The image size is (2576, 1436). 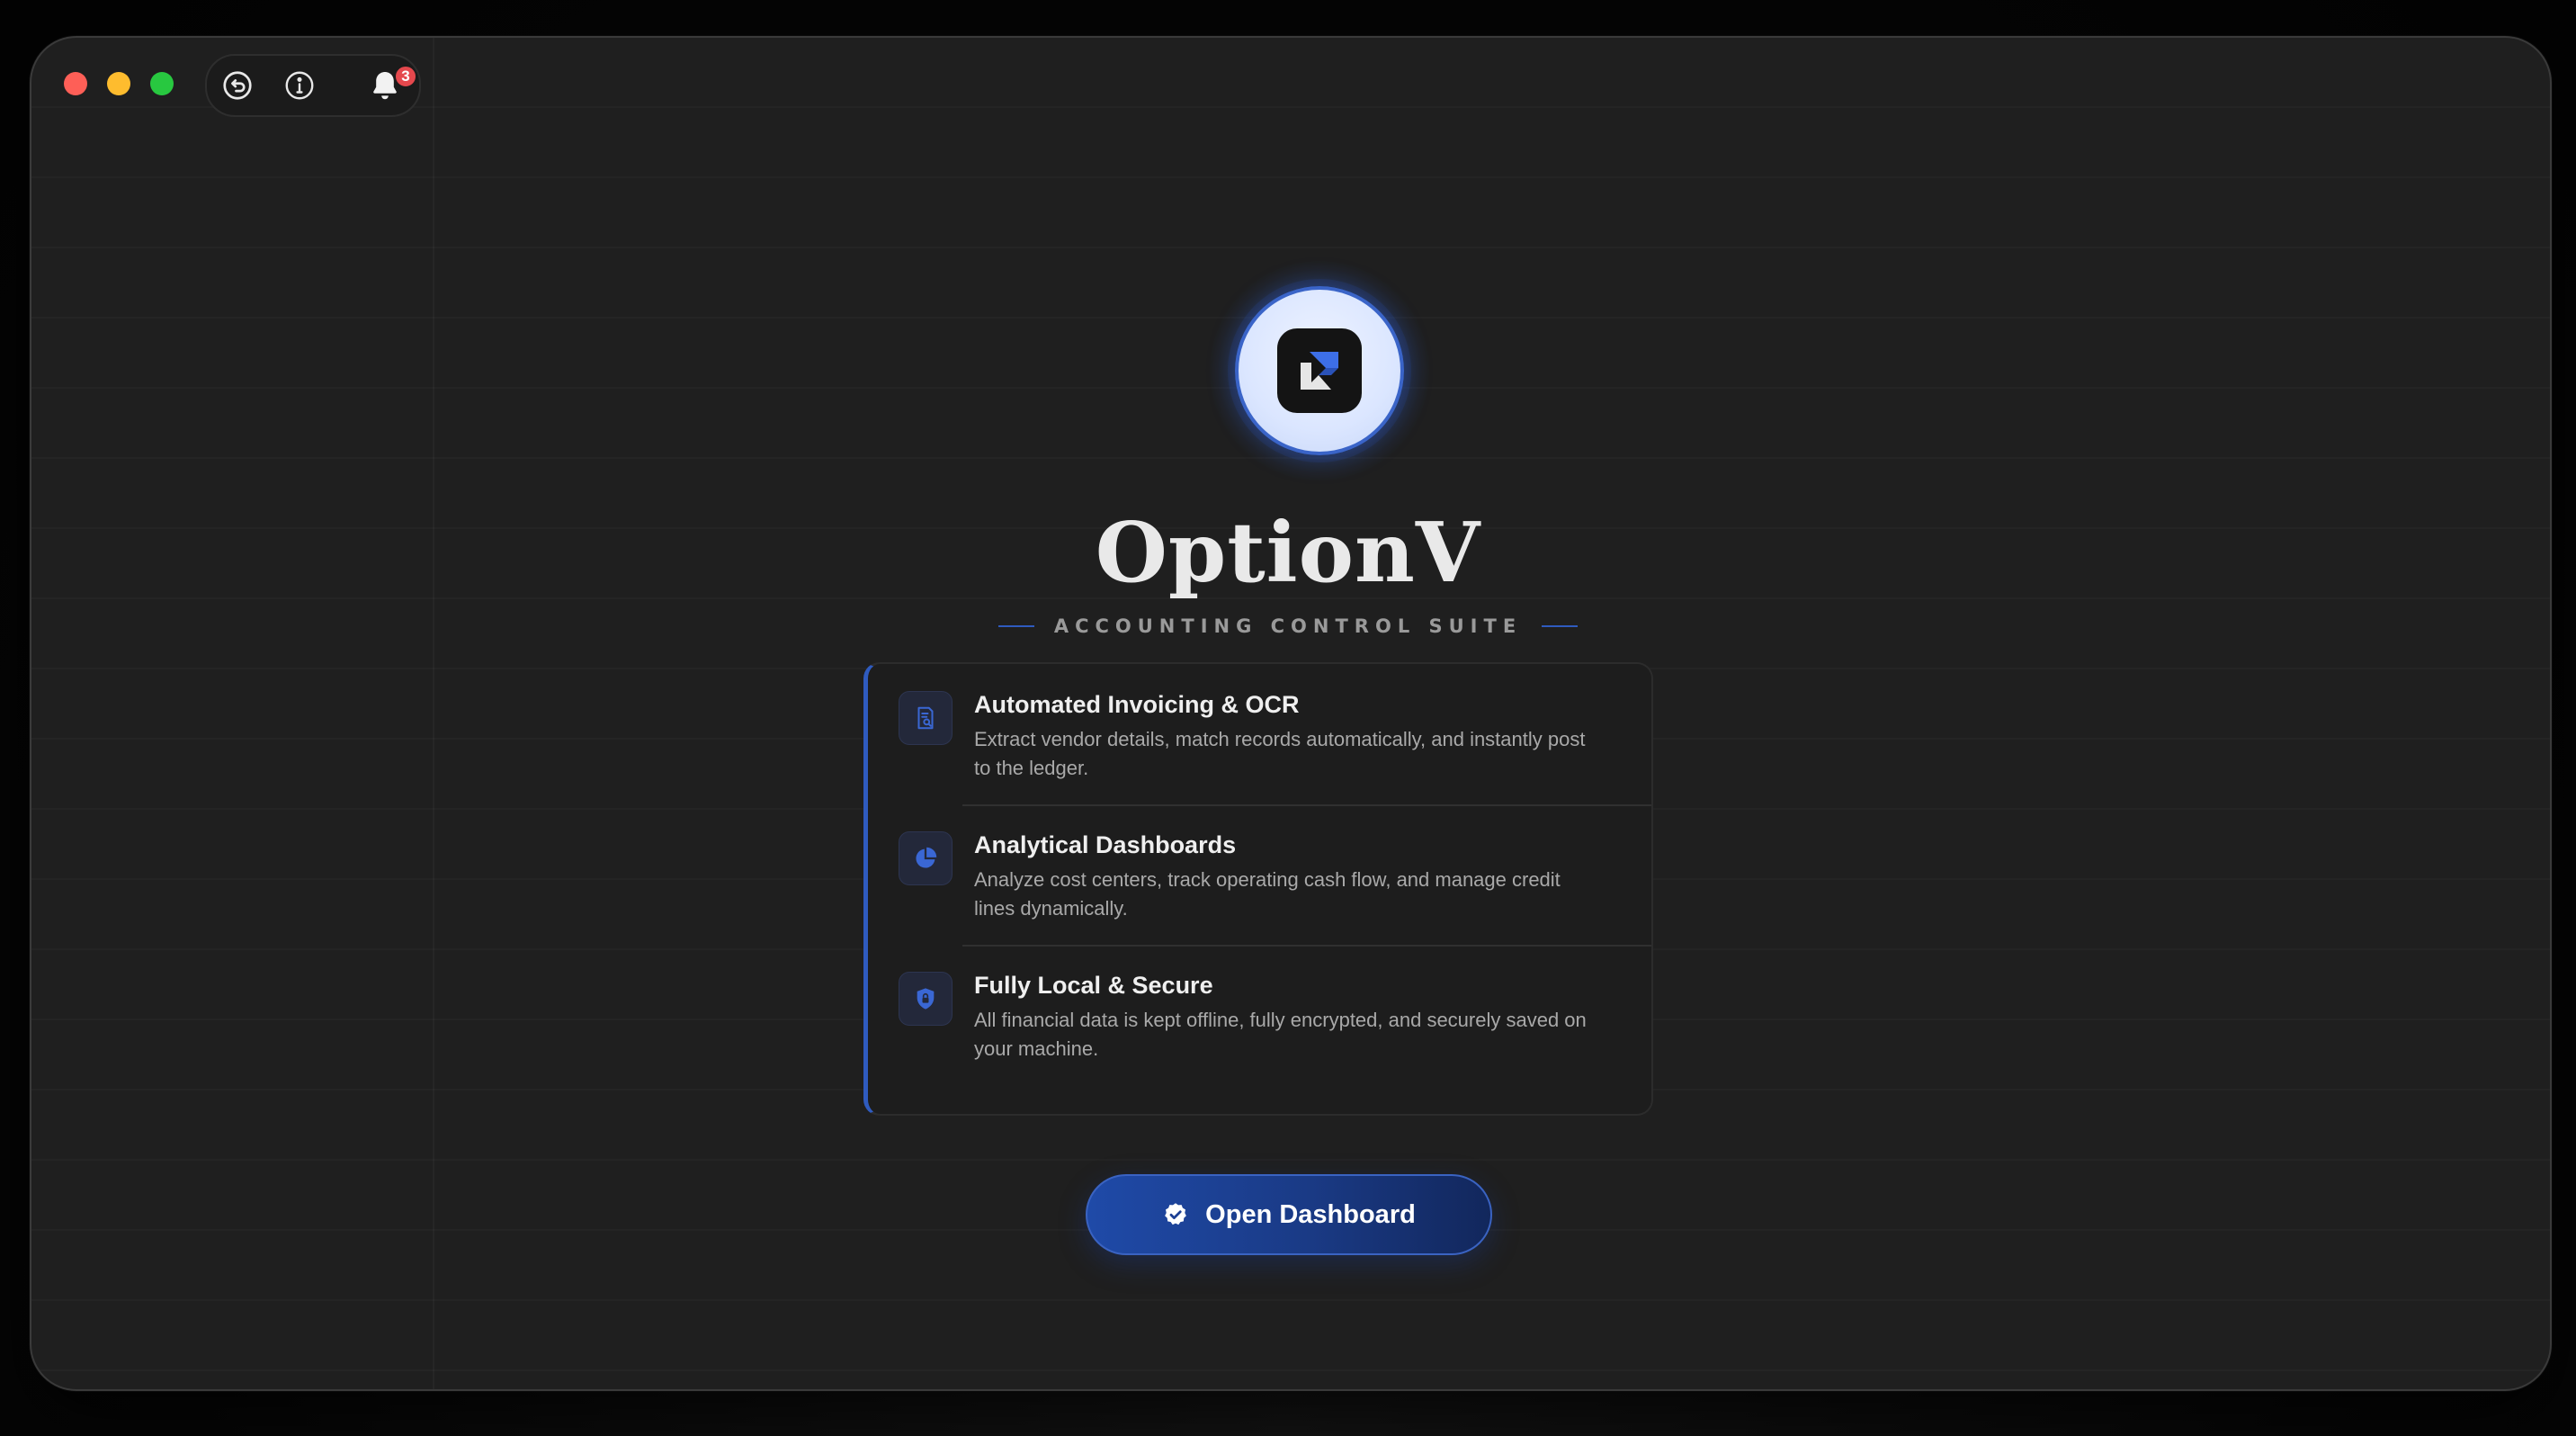 I want to click on feature-title: Fully Local & Secure, so click(x=1093, y=986).